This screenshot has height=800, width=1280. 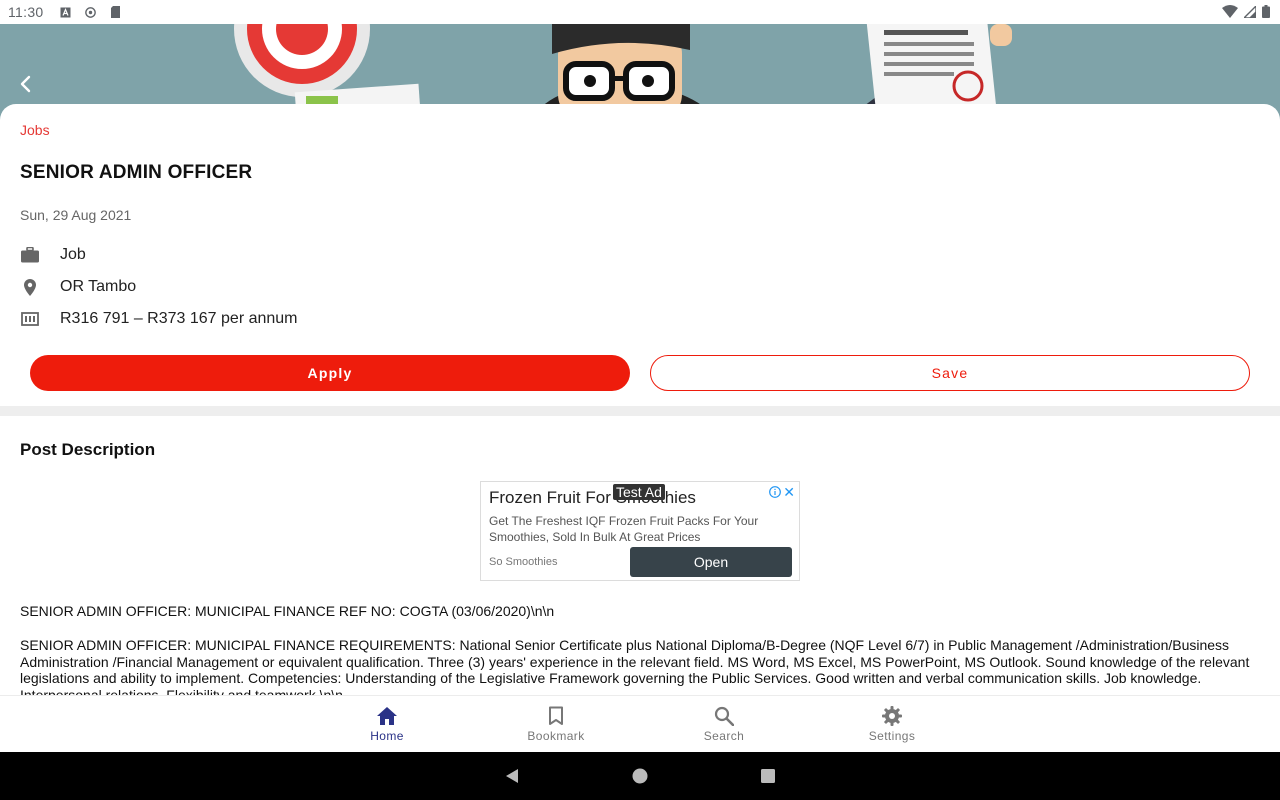 I want to click on sd-card-icon, so click(x=115, y=12).